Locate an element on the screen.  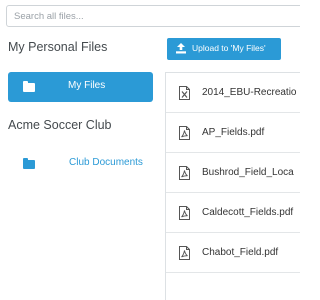
search-input is located at coordinates (153, 16).